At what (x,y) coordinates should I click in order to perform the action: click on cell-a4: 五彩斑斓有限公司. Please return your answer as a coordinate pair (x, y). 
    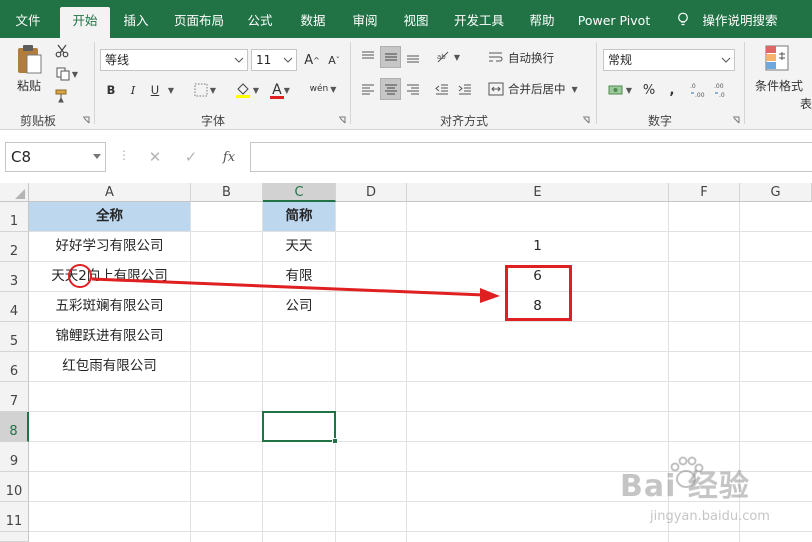
    Looking at the image, I should click on (110, 307).